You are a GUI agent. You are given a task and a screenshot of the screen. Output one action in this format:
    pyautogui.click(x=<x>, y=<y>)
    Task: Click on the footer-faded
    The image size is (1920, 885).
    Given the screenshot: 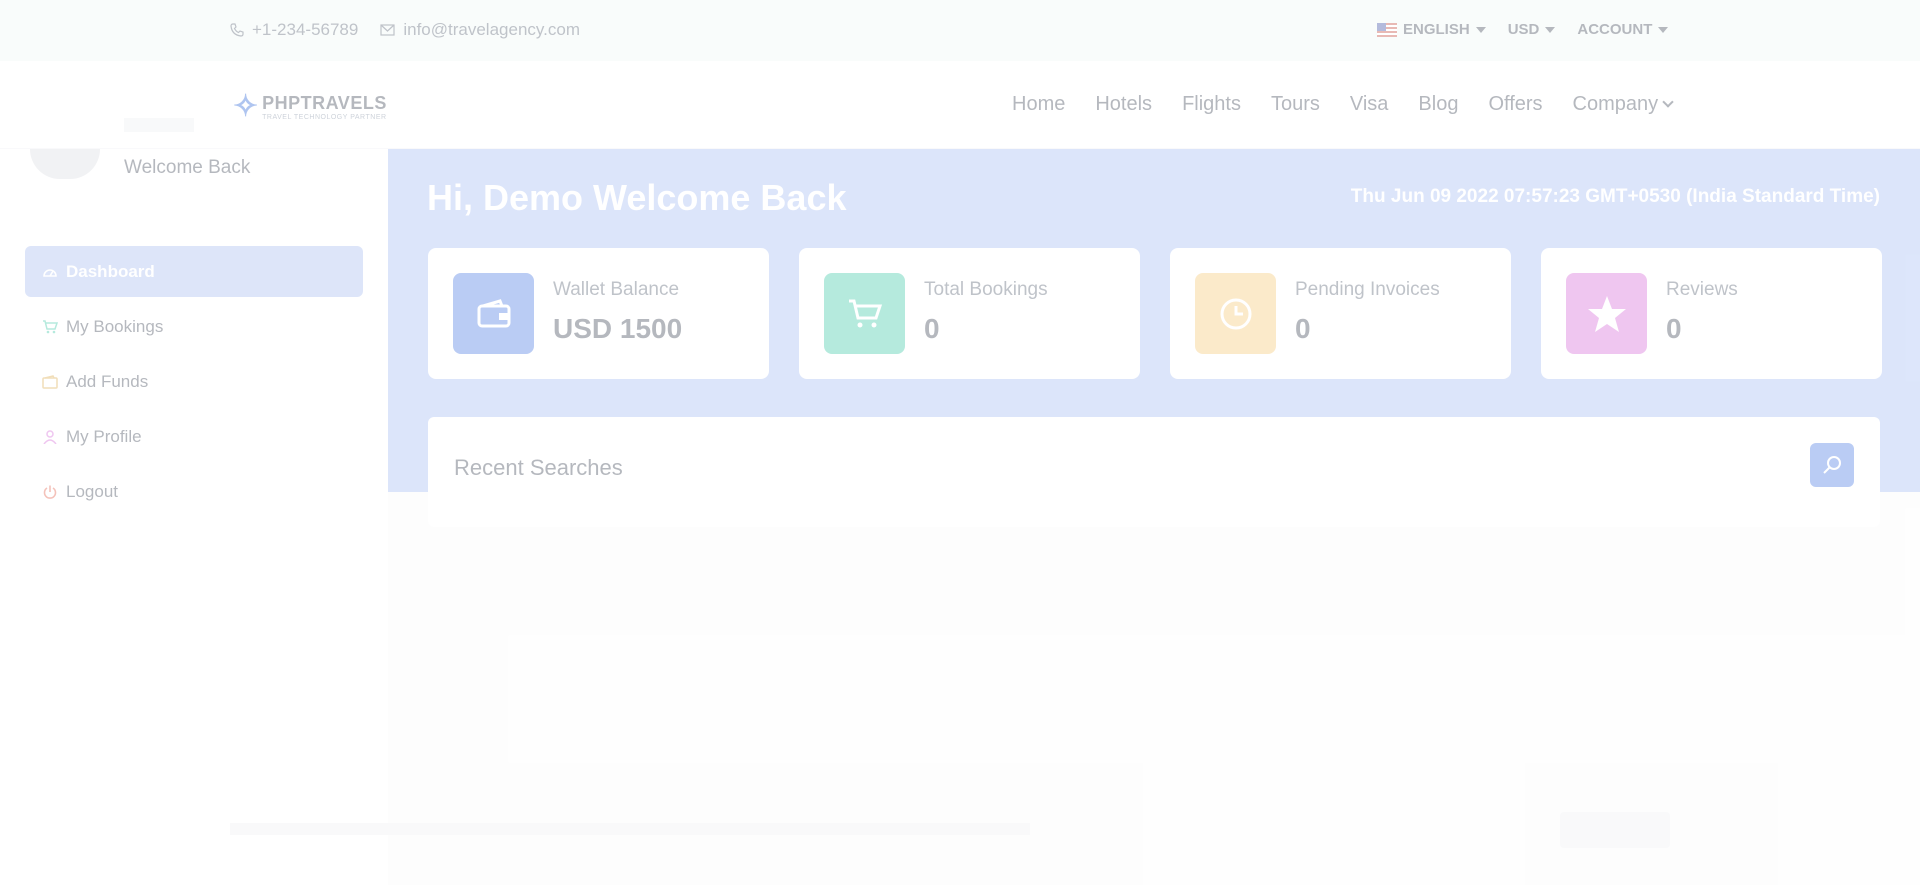 What is the action you would take?
    pyautogui.click(x=950, y=828)
    